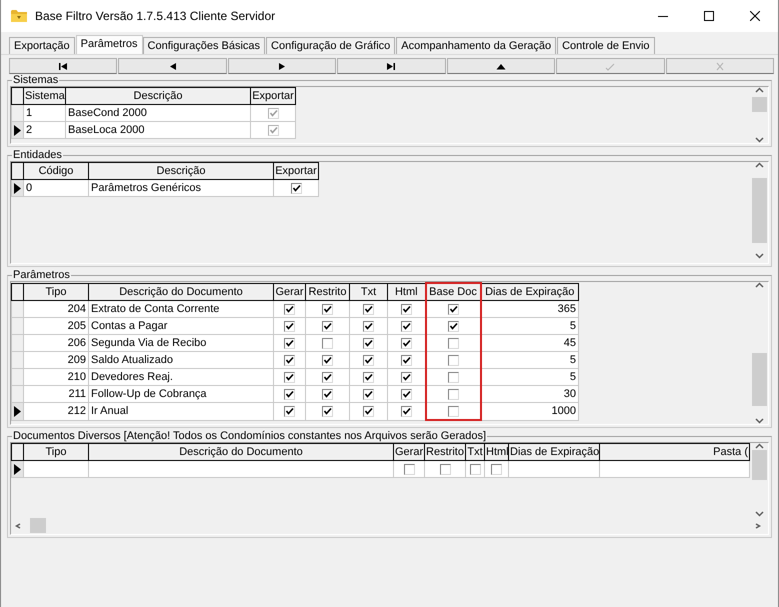 This screenshot has width=779, height=607. Describe the element at coordinates (331, 45) in the screenshot. I see `tab: Configuração de Gráfico` at that location.